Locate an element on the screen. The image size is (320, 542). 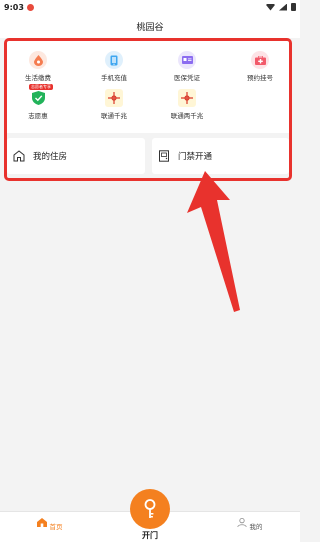
open-door-button is located at coordinates (150, 509).